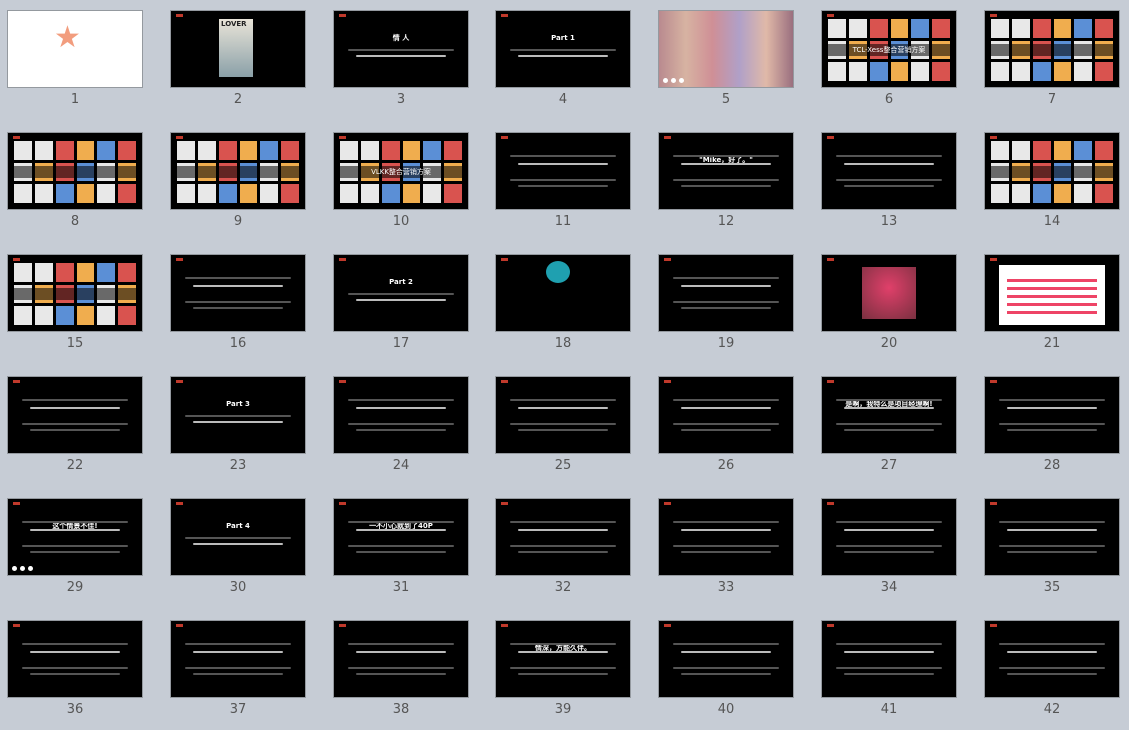  I want to click on slide-cell: 20, so click(890, 307).